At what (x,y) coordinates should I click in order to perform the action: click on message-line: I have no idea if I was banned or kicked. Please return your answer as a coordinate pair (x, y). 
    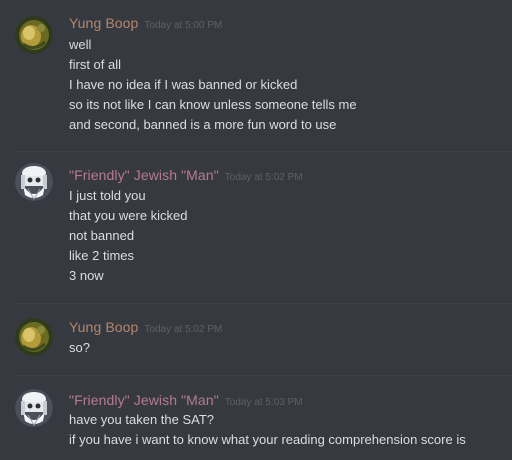
    Looking at the image, I should click on (183, 84).